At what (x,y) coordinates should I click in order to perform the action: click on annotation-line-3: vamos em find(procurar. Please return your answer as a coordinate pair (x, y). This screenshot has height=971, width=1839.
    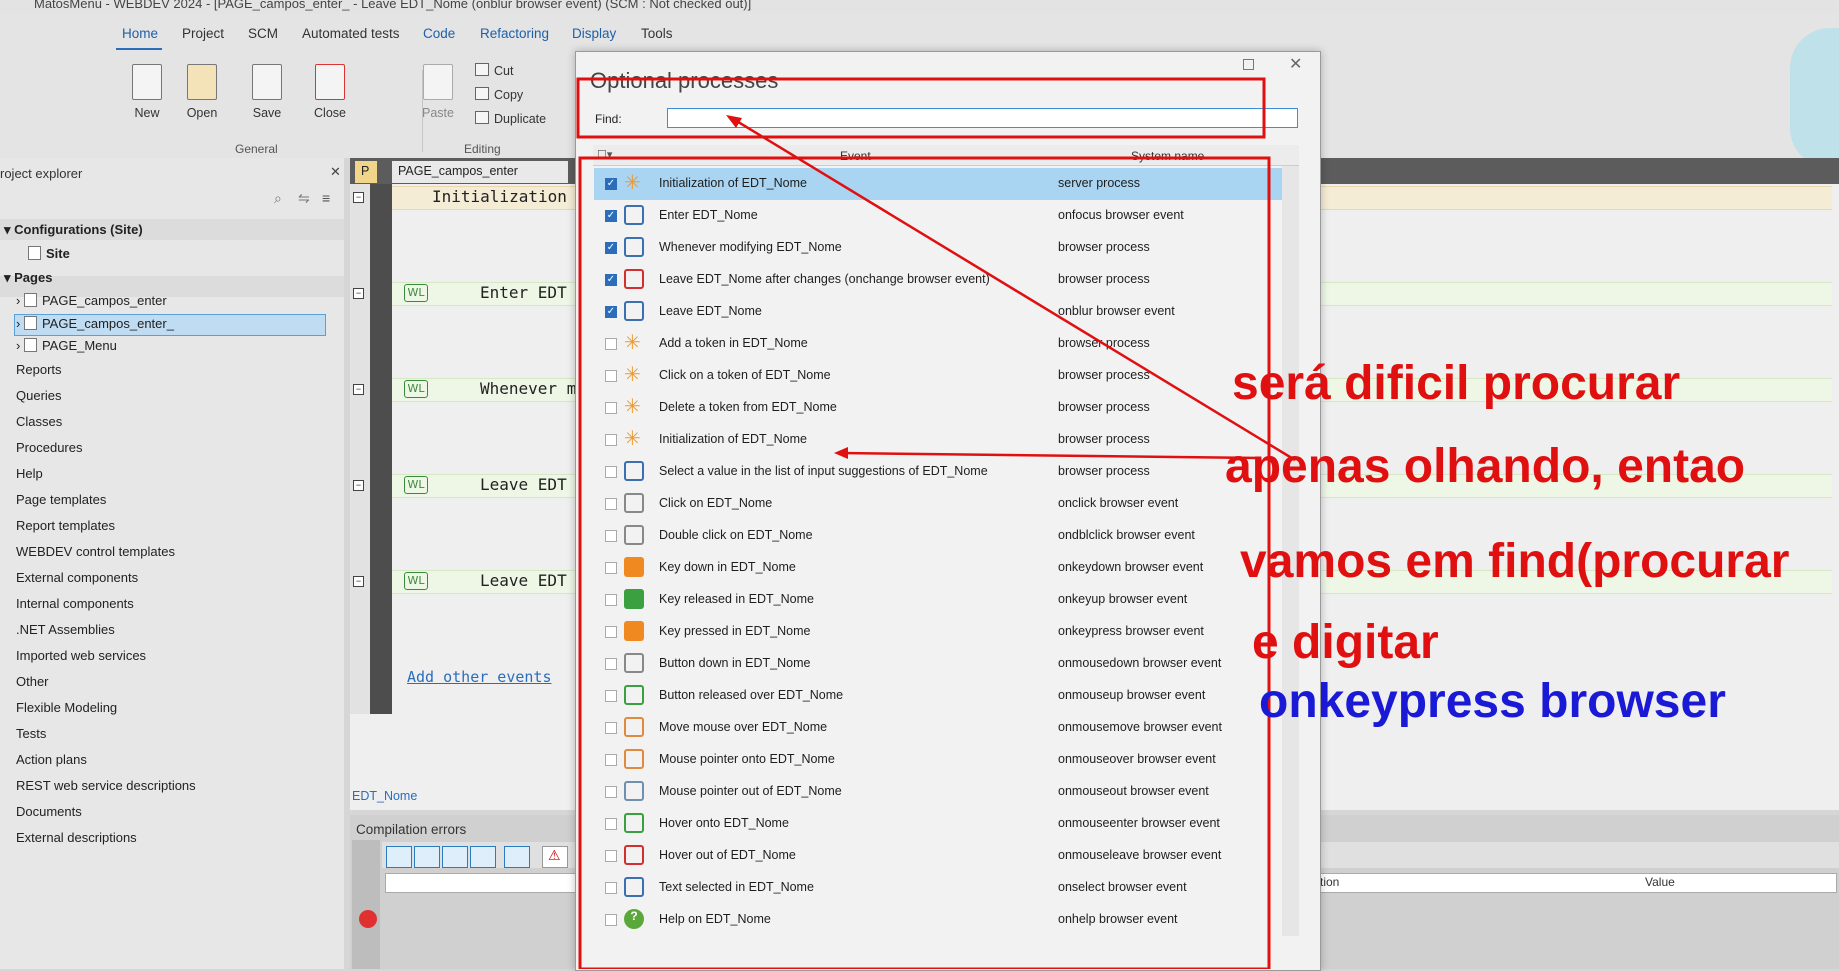
    Looking at the image, I should click on (1515, 561).